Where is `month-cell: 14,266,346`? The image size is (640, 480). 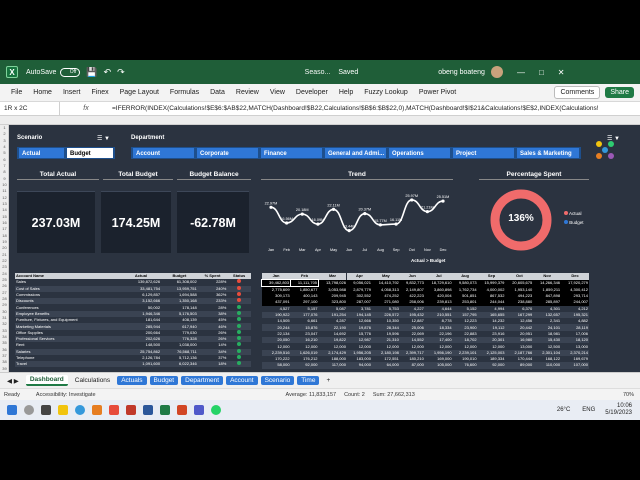 month-cell: 14,266,346 is located at coordinates (547, 283).